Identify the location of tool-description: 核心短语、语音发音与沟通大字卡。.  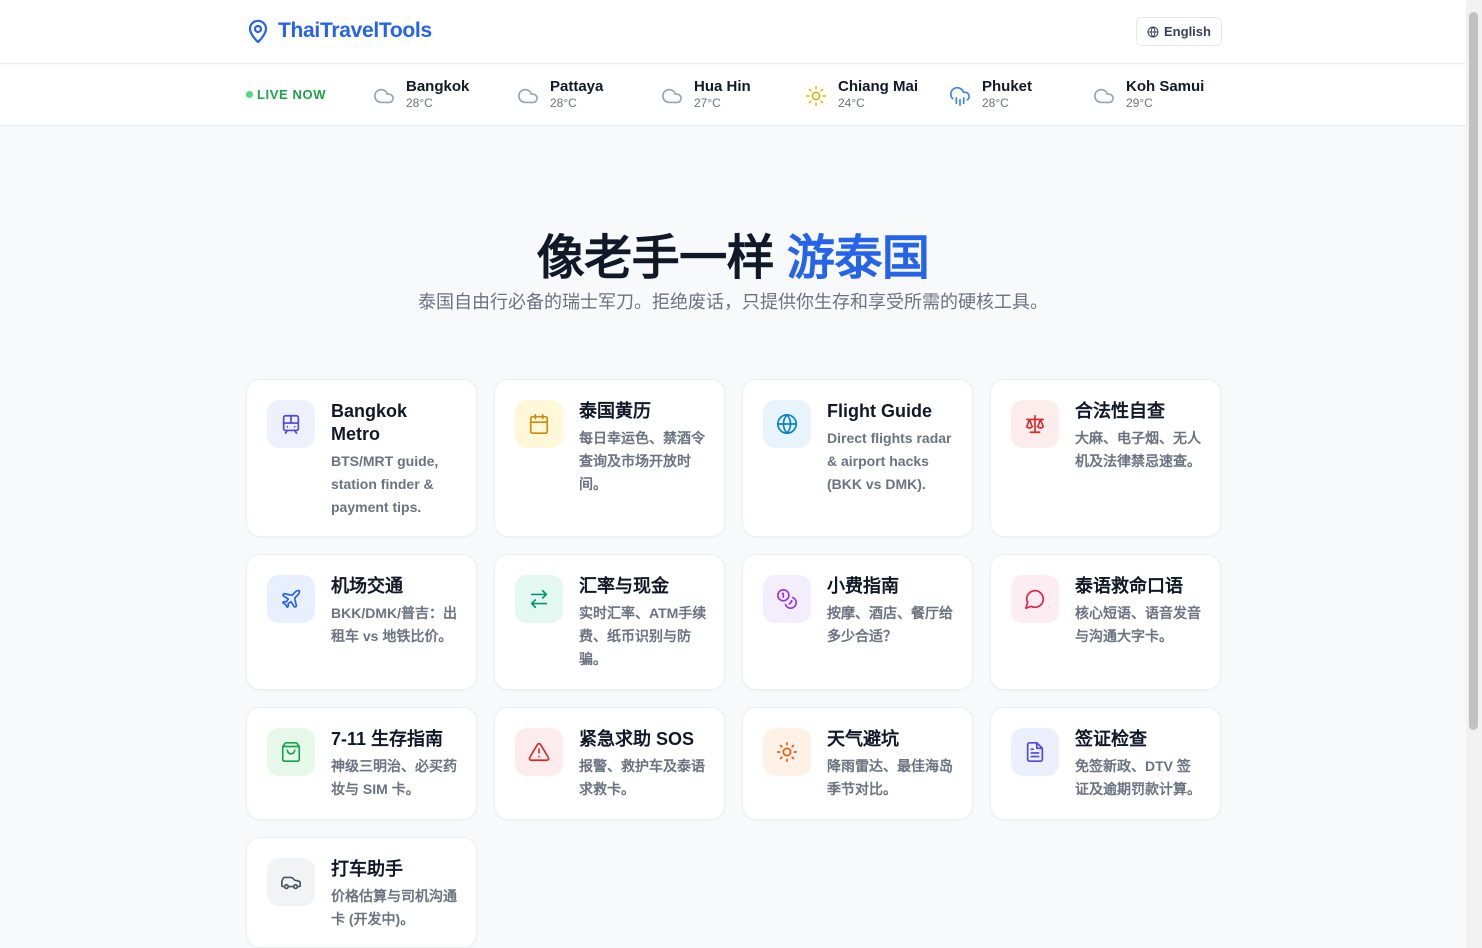
(1138, 624).